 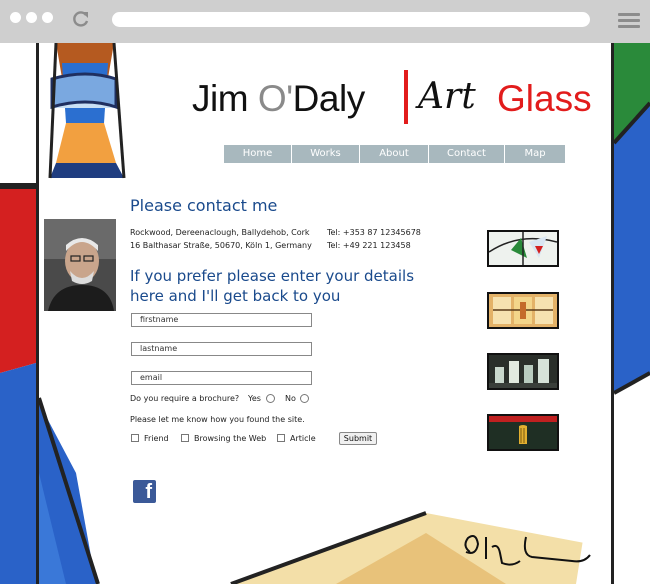 What do you see at coordinates (185, 438) in the screenshot?
I see `browsing-checkbox` at bounding box center [185, 438].